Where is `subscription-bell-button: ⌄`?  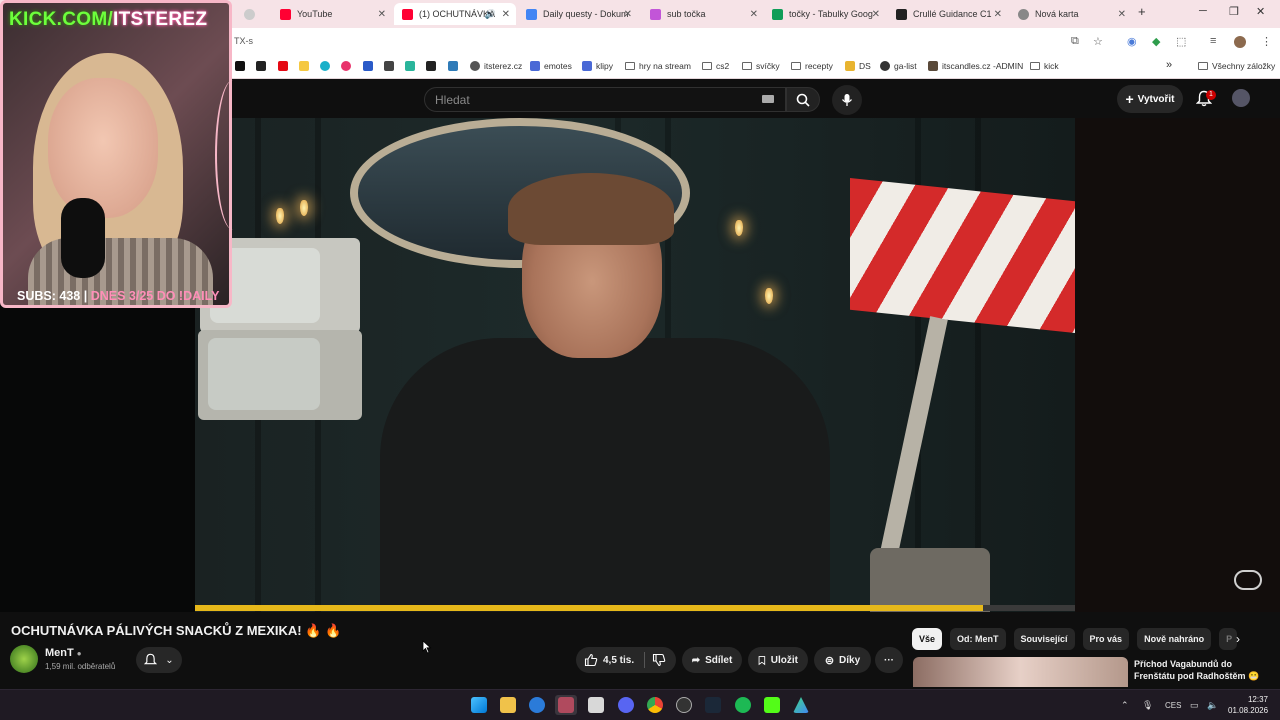 subscription-bell-button: ⌄ is located at coordinates (159, 660).